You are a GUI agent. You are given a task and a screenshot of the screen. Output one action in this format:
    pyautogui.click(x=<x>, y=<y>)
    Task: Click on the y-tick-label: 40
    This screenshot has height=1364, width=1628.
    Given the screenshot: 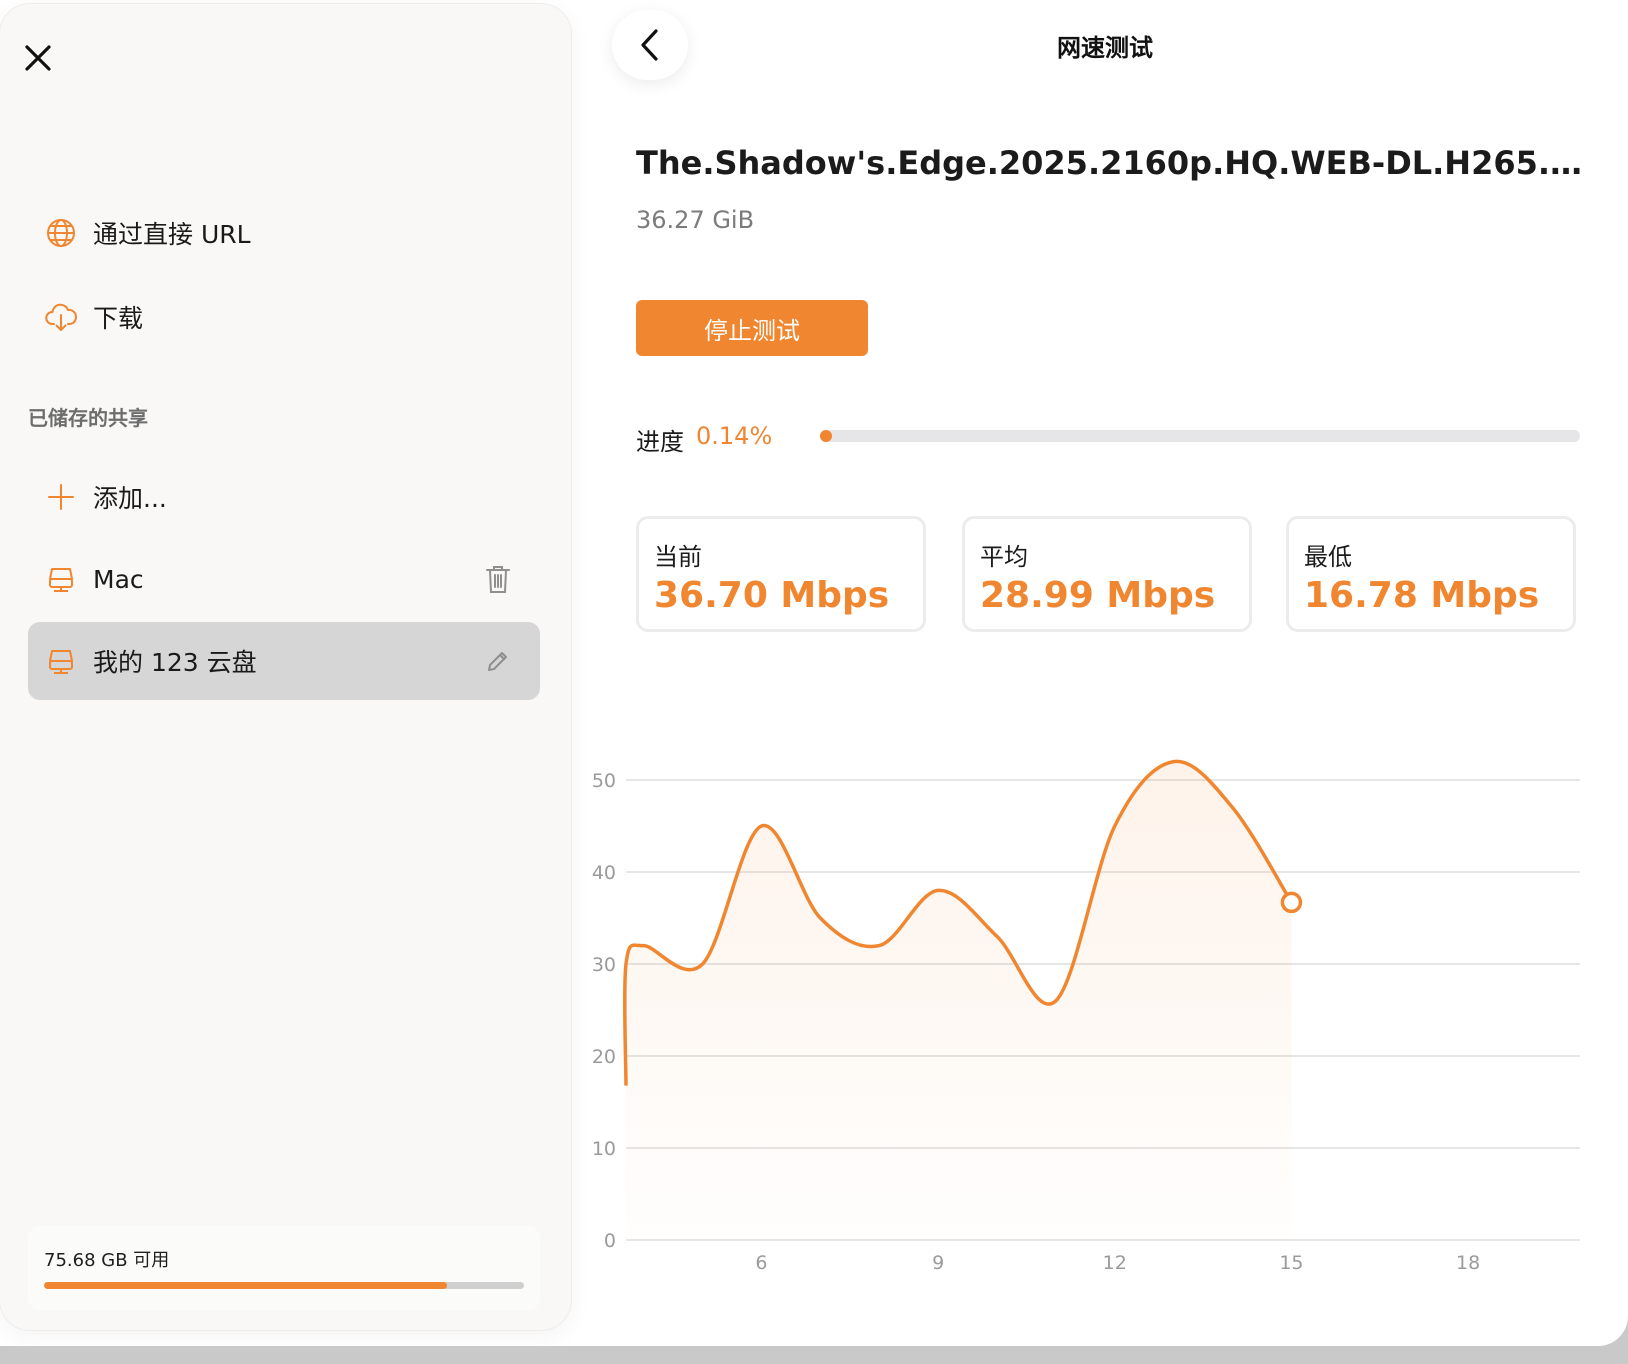 What is the action you would take?
    pyautogui.click(x=604, y=873)
    